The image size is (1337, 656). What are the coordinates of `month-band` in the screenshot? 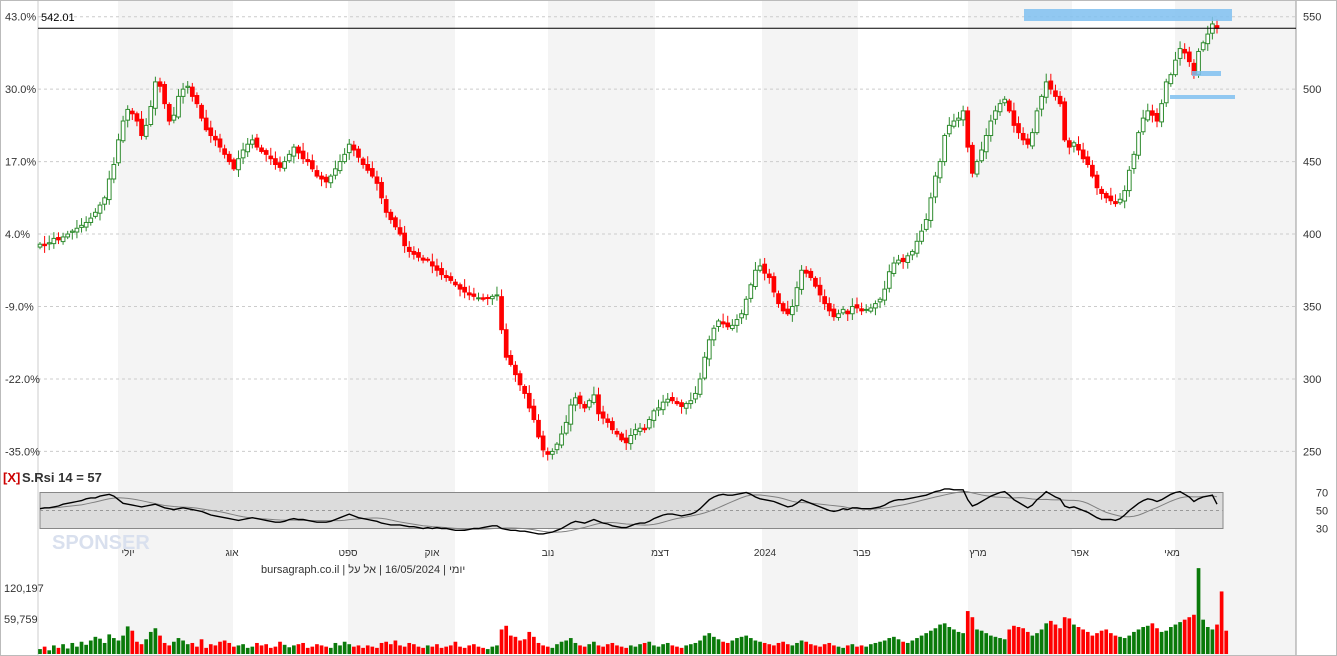 It's located at (810, 328).